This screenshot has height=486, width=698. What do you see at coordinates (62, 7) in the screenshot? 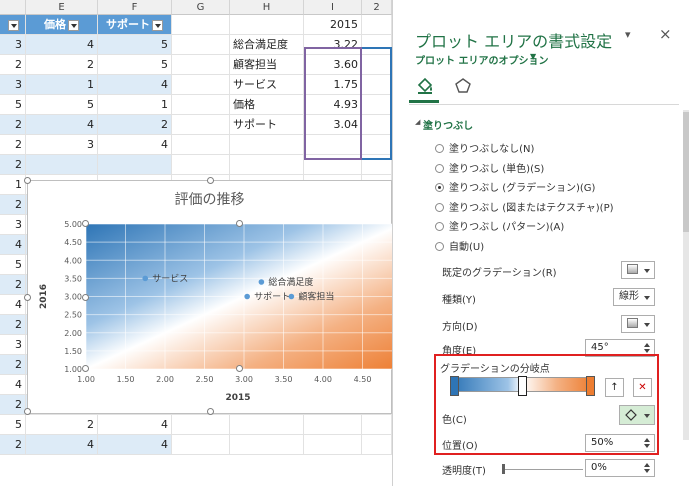
I see `column-header-e: E` at bounding box center [62, 7].